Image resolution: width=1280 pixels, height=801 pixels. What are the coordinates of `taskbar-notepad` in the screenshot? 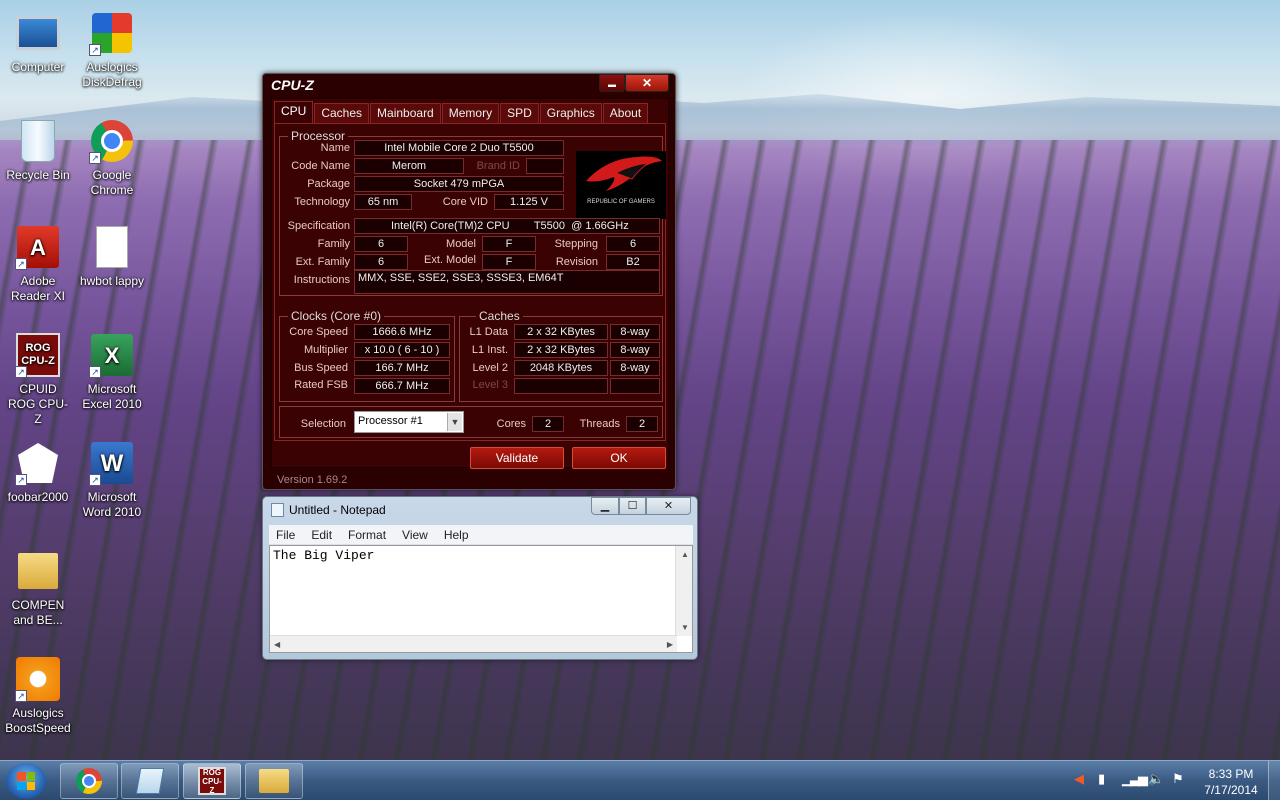 It's located at (150, 781).